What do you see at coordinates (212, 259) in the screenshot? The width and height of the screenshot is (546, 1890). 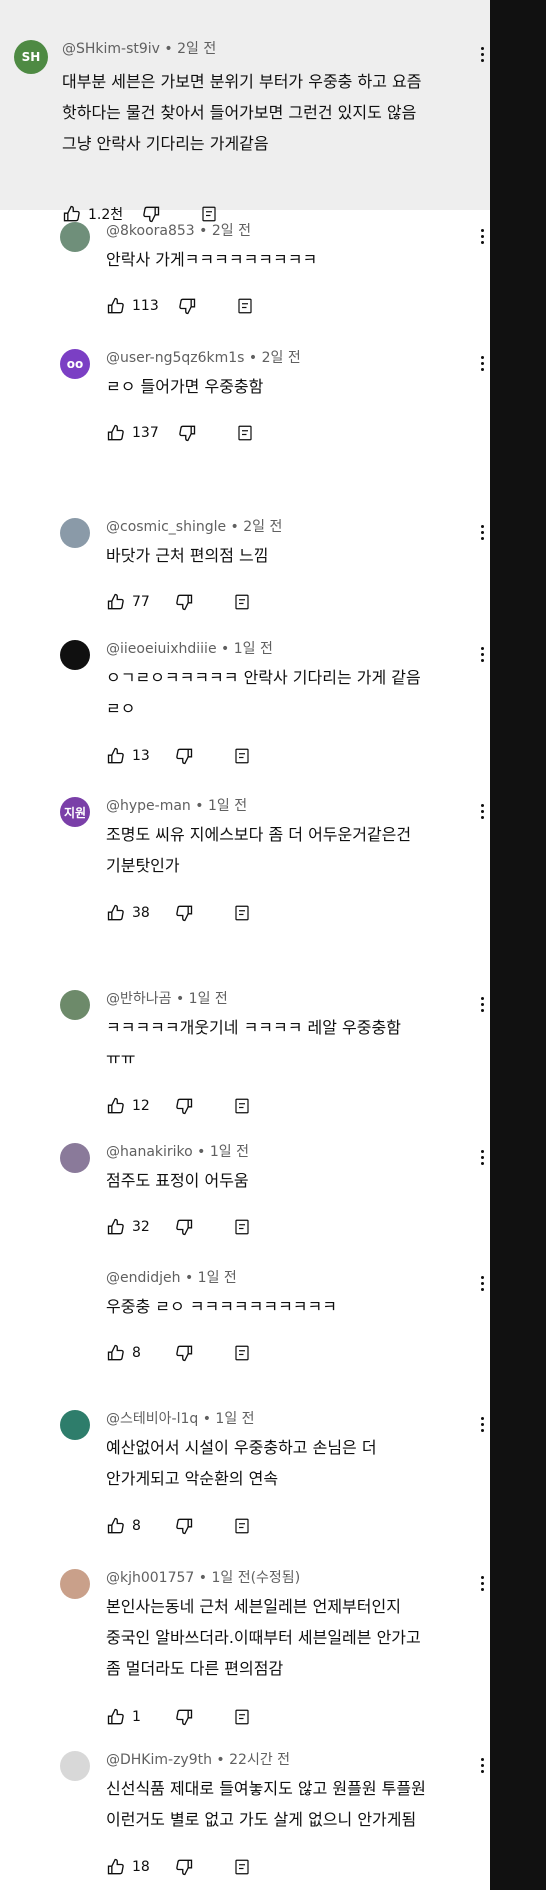 I see `comment-text-line: 안락사 가게ㅋㅋㅋㅋㅋㅋㅋㅋㅋ` at bounding box center [212, 259].